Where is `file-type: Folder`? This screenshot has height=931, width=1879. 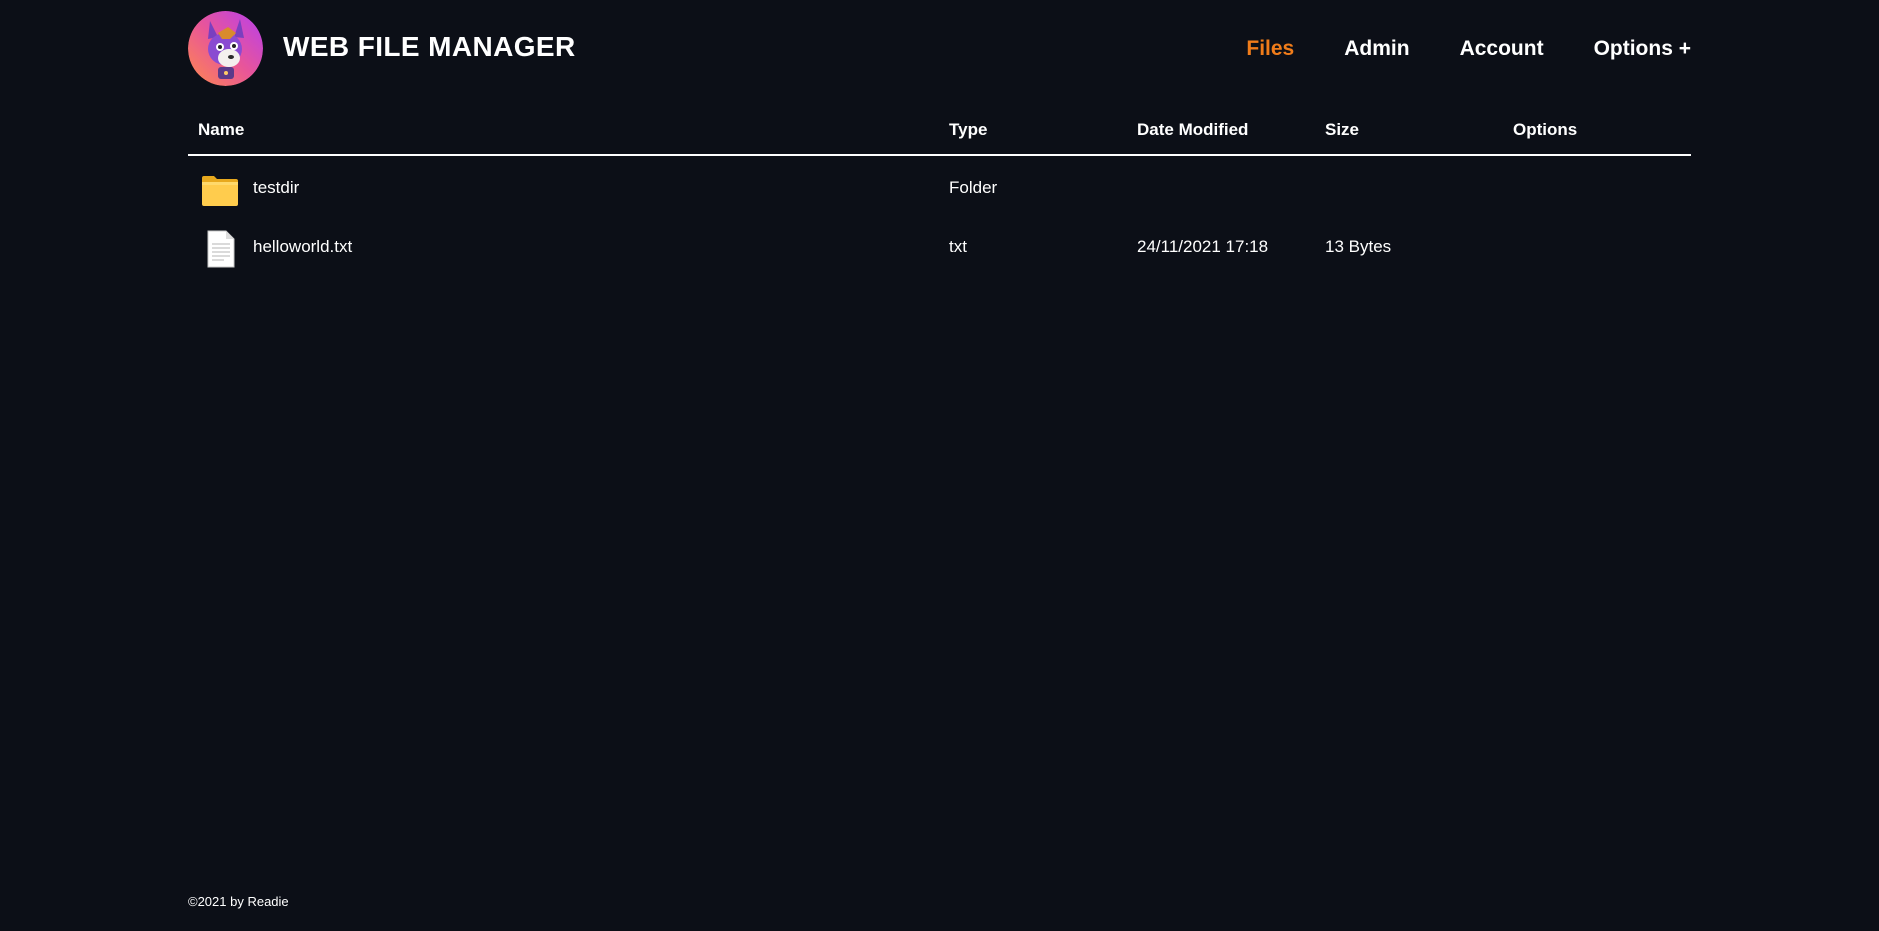 file-type: Folder is located at coordinates (973, 187).